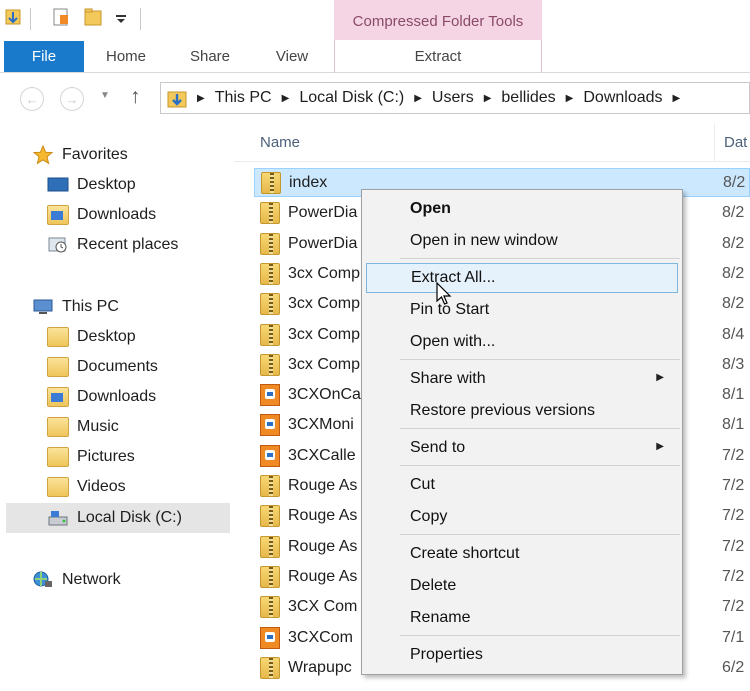 This screenshot has width=750, height=691. I want to click on column-divider, so click(714, 143).